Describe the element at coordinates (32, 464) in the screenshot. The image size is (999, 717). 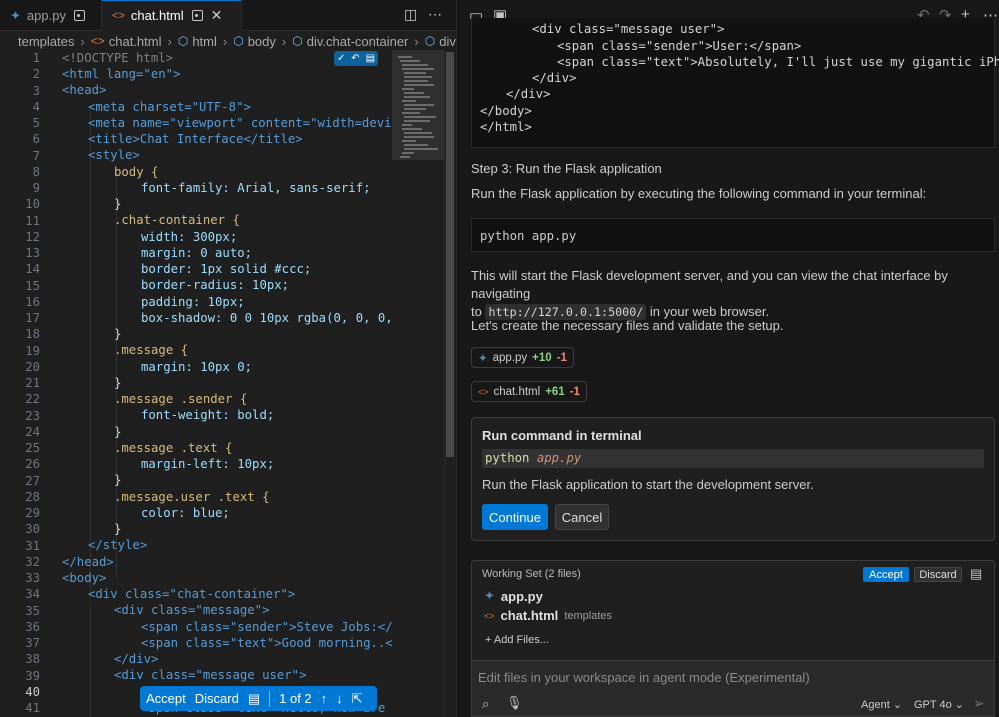
I see `line-number: 26` at that location.